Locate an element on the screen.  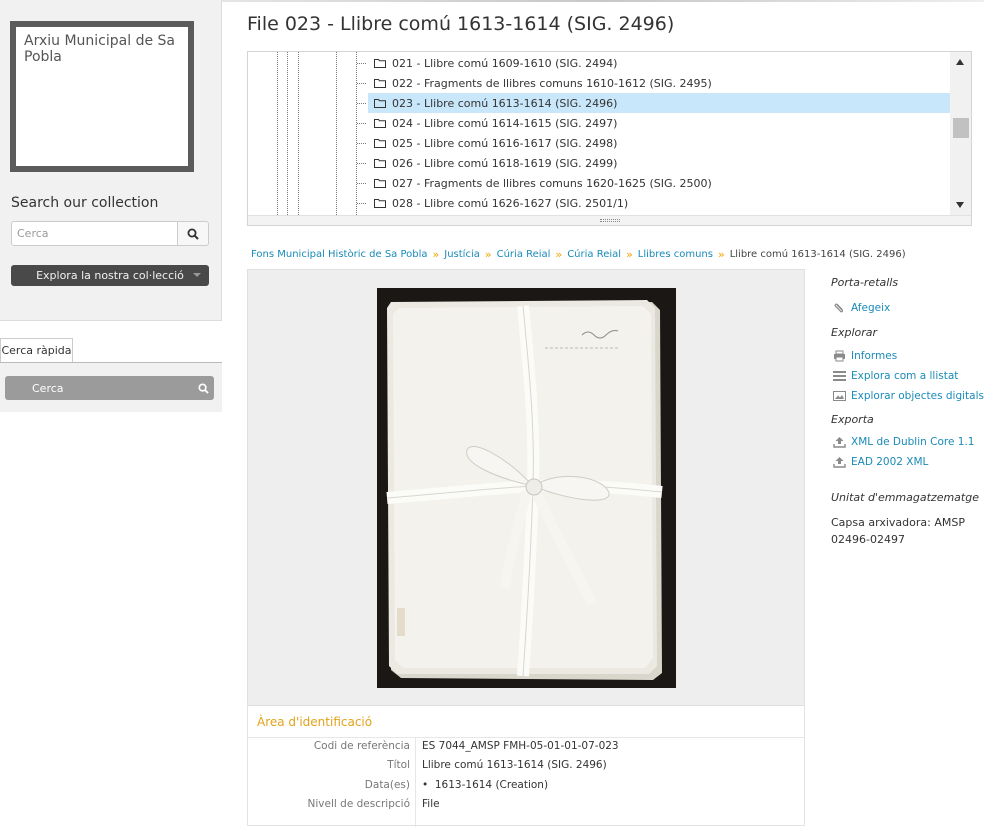
browse-collection-button: Explora la nostra col·lecció is located at coordinates (110, 275).